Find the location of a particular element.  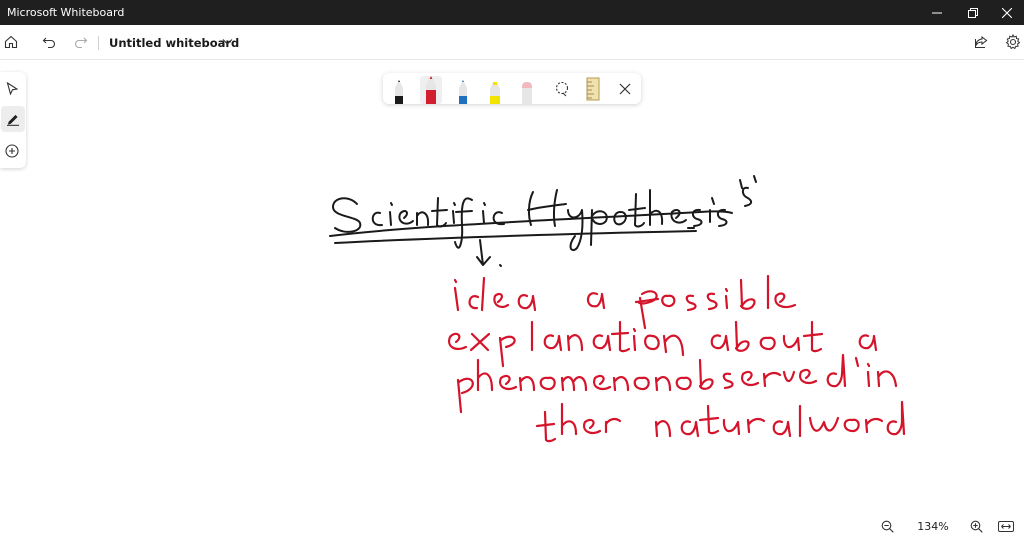

restore-button is located at coordinates (973, 12).